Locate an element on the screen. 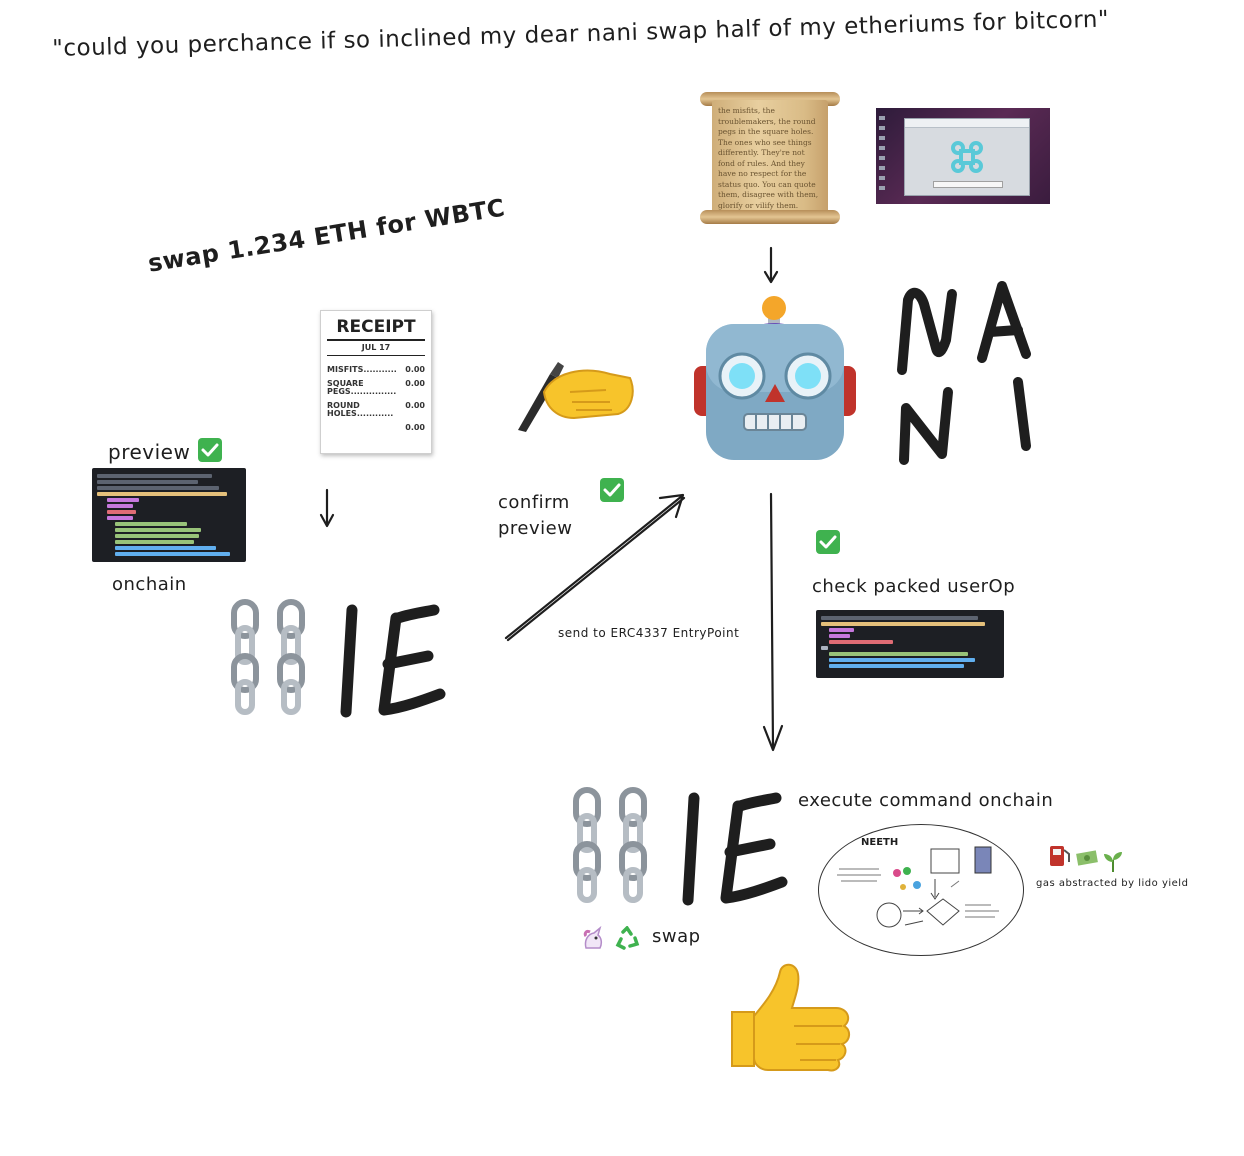 Image resolution: width=1244 pixels, height=1156 pixels. receipt-row: 0.00 is located at coordinates (415, 427).